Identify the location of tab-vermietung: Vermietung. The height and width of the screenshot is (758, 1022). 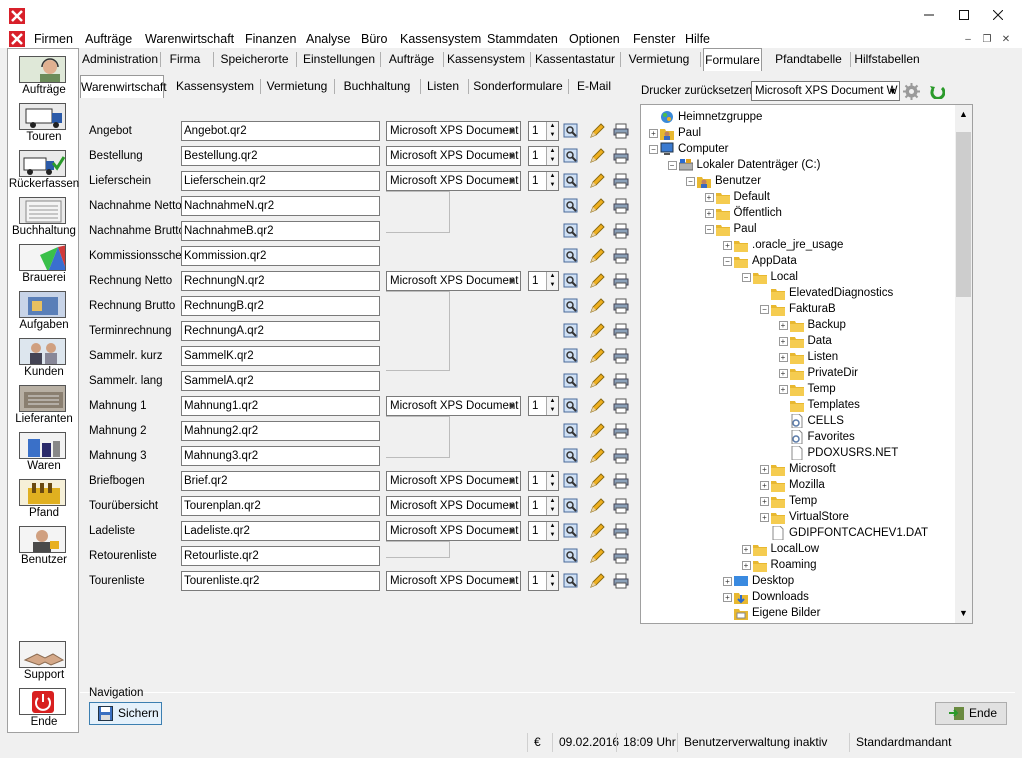
(659, 59).